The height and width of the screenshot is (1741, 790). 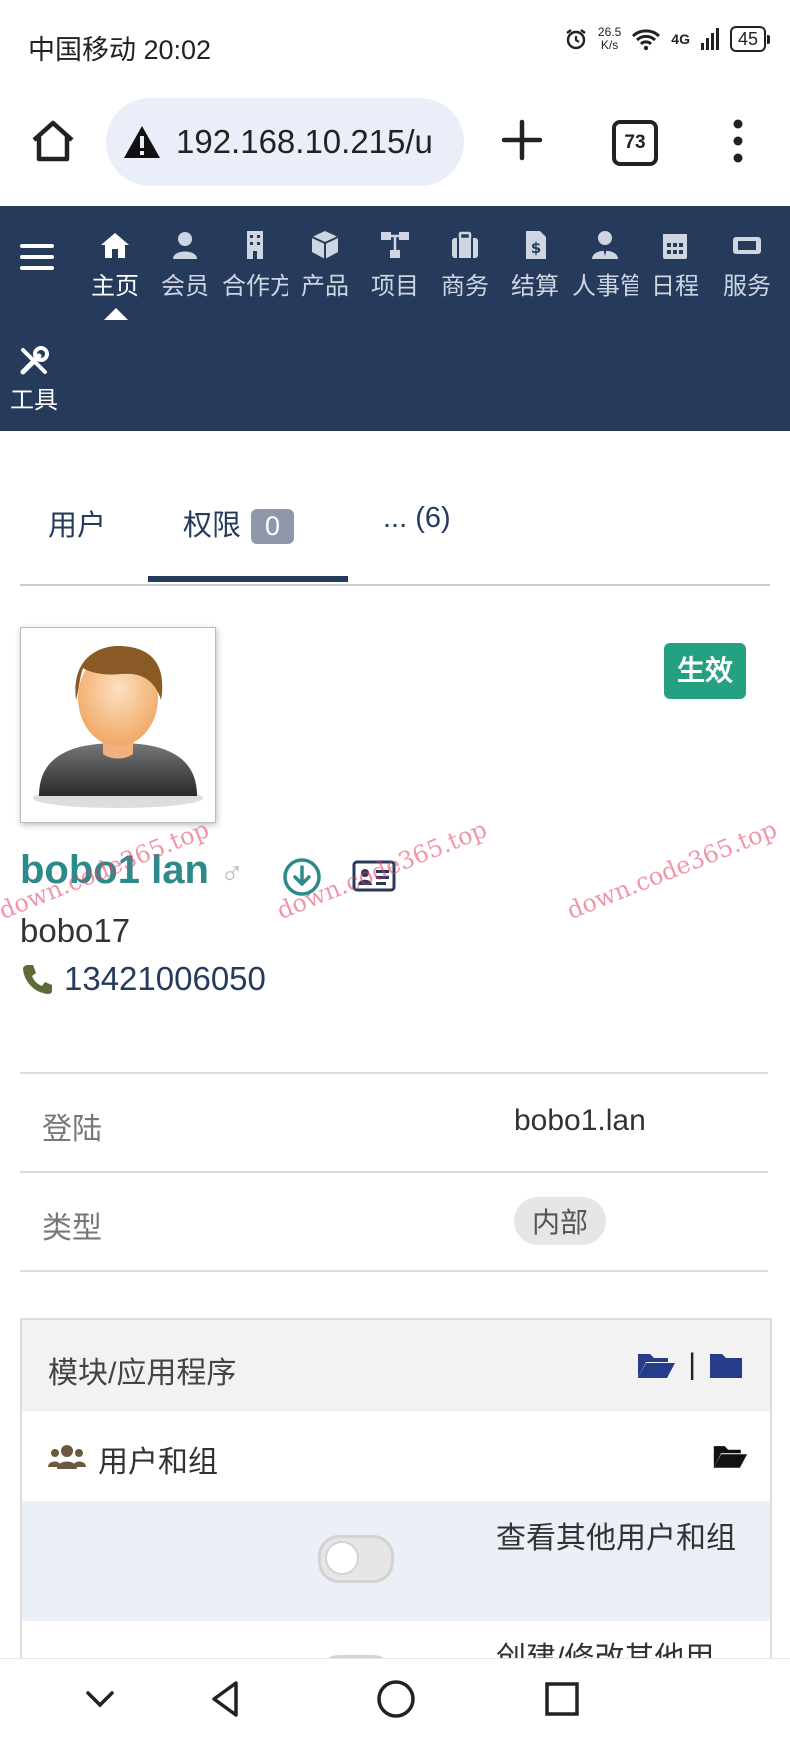 I want to click on tab-more: ... (6), so click(x=417, y=518).